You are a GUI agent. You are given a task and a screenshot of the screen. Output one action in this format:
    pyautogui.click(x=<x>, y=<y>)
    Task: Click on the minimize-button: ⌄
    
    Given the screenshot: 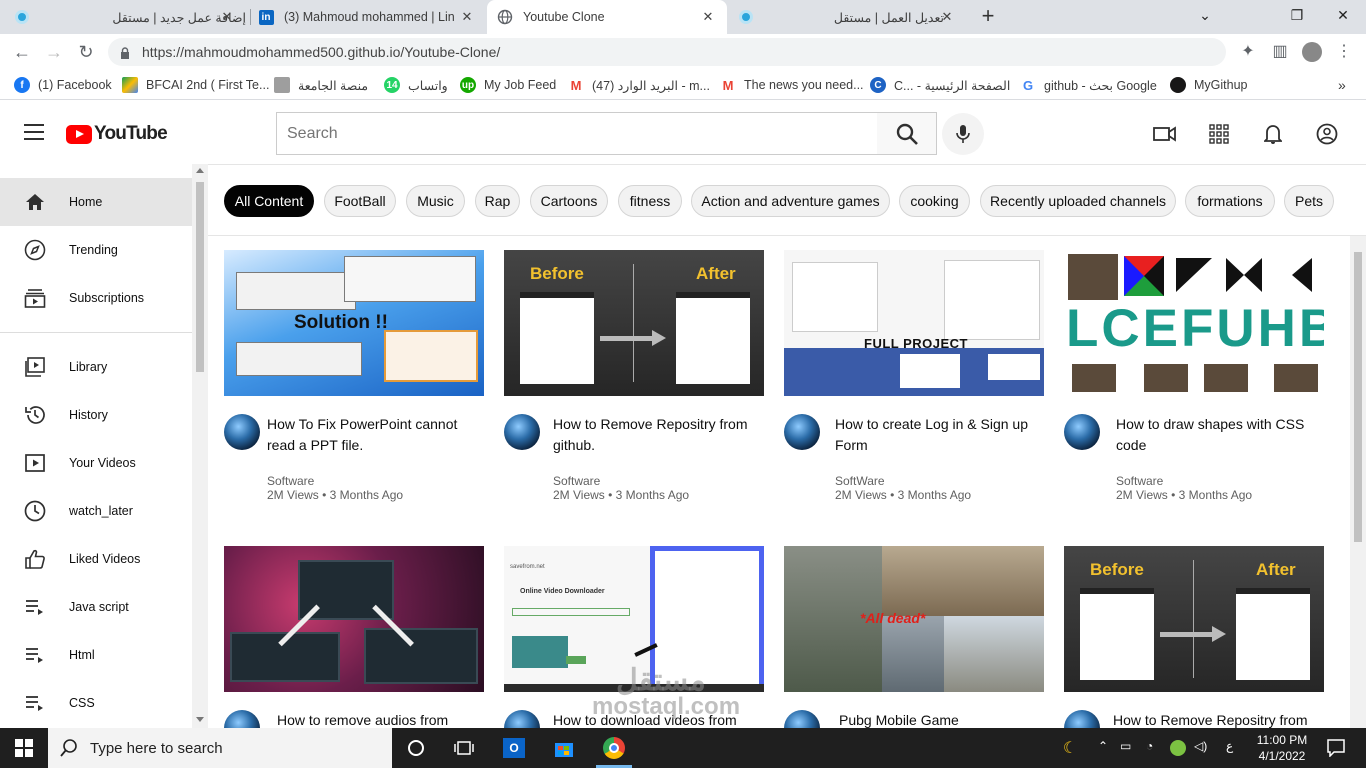 What is the action you would take?
    pyautogui.click(x=1205, y=15)
    